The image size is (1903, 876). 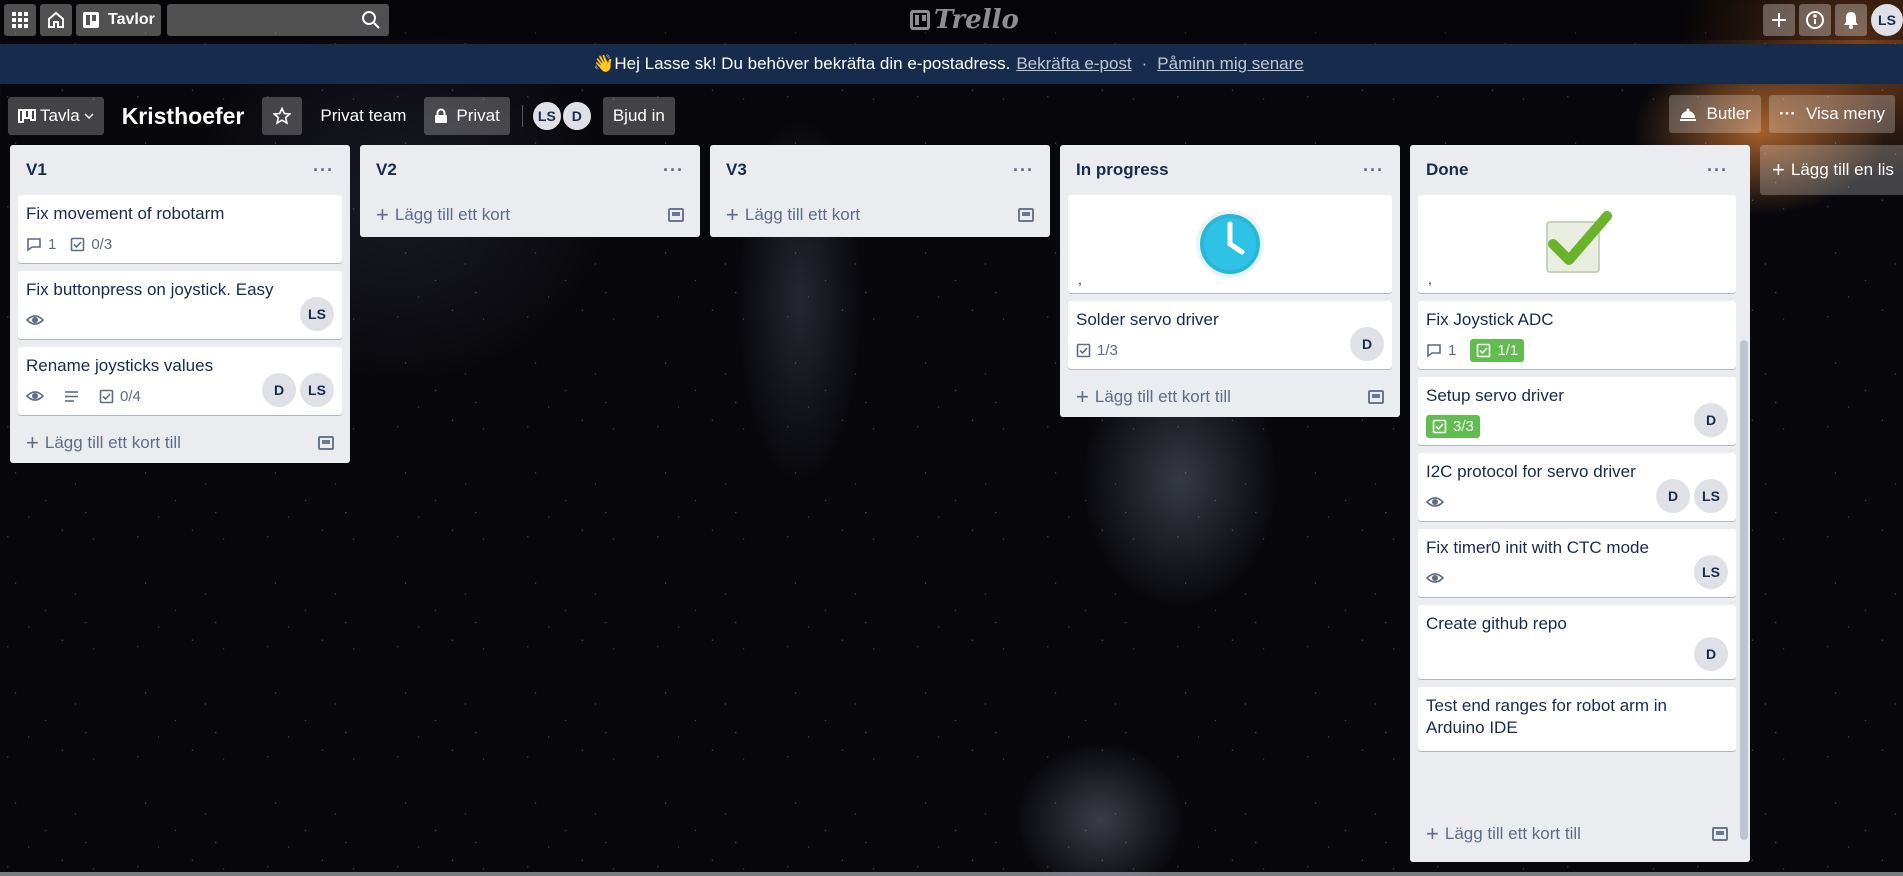 What do you see at coordinates (1577, 335) in the screenshot?
I see `card: Fix Joystick ADC 1 1/1` at bounding box center [1577, 335].